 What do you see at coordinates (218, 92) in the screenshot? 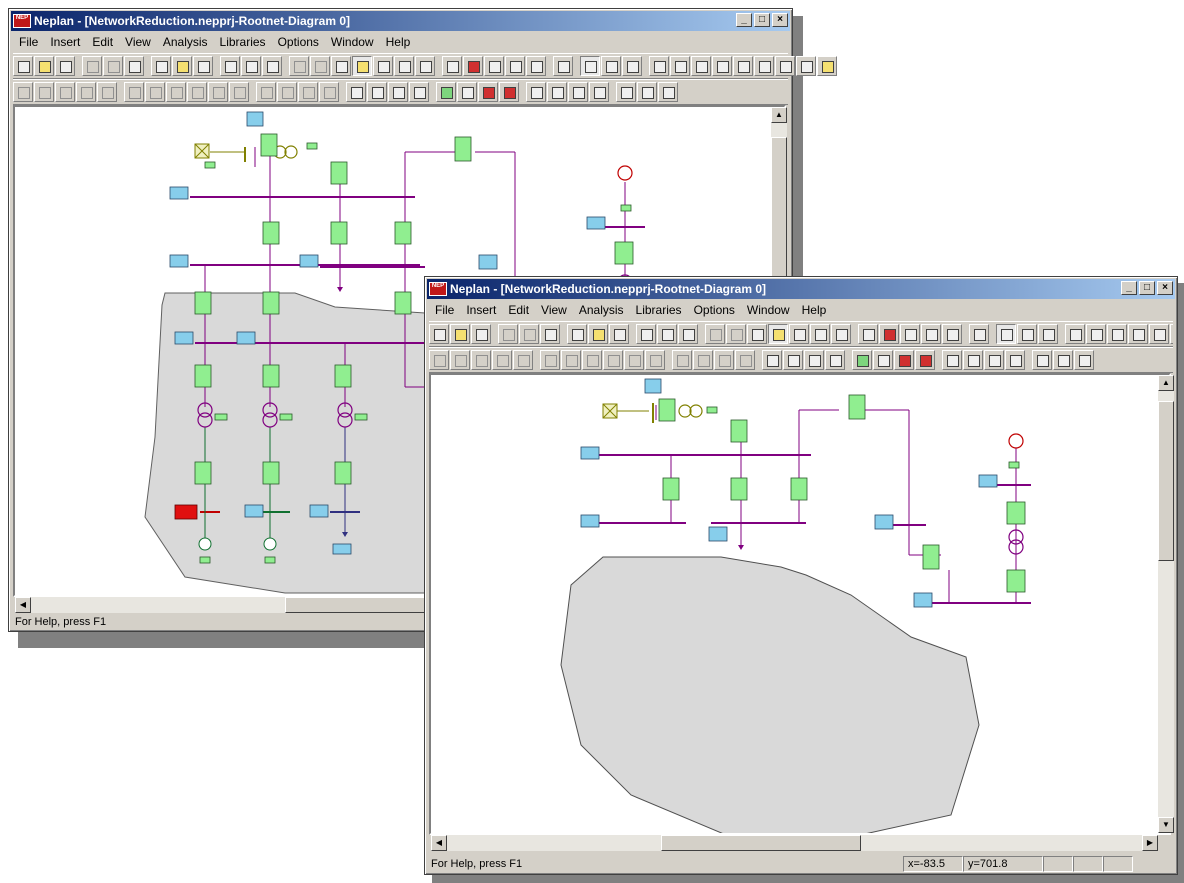
I see `align-center-icon` at bounding box center [218, 92].